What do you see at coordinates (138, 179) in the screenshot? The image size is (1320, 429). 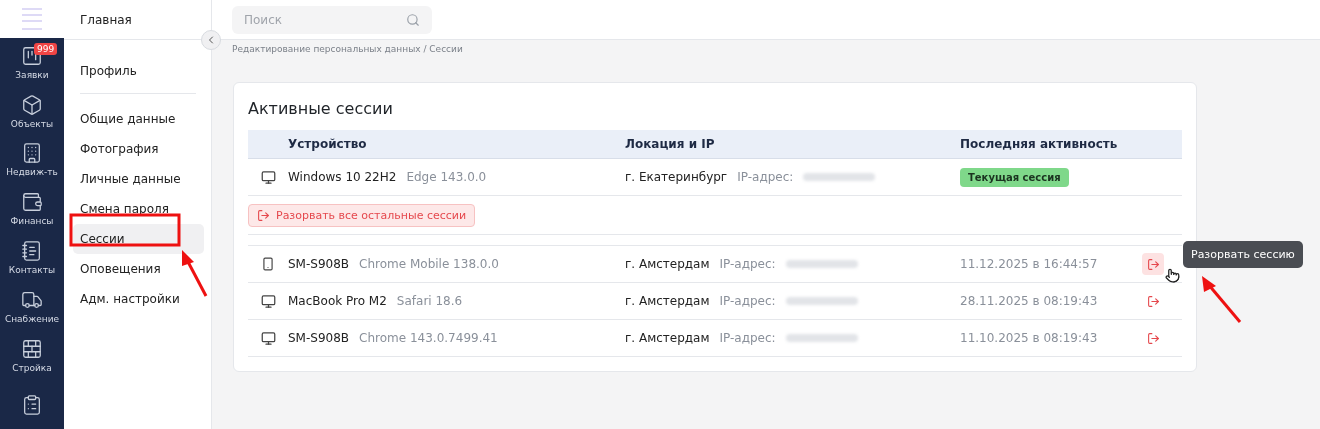 I see `sidebar-item: Личные данные` at bounding box center [138, 179].